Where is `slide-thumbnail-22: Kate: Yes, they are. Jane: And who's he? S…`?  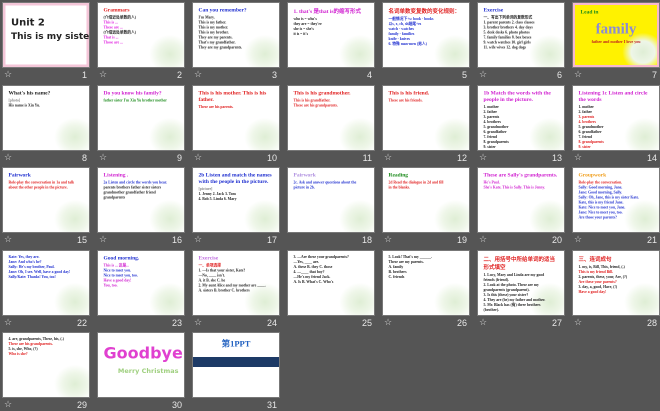
slide-thumbnail-22: Kate: Yes, they are. Jane: And who's he? S… is located at coordinates (46, 289).